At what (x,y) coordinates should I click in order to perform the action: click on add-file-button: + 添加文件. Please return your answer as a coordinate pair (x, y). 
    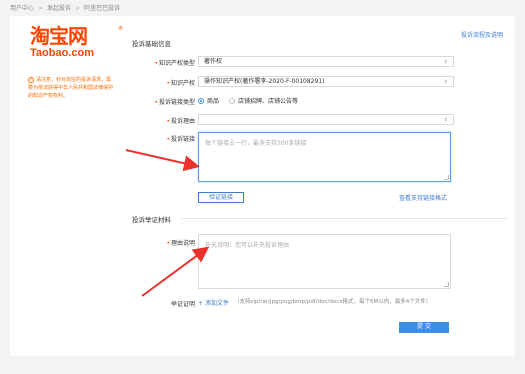
    Looking at the image, I should click on (213, 302).